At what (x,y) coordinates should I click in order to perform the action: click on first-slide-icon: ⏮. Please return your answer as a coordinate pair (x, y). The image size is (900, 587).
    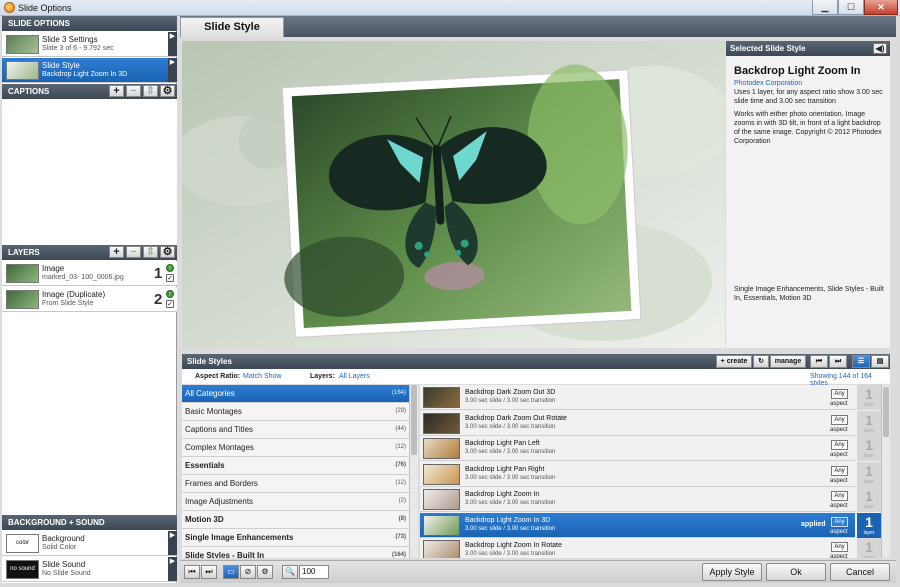
    Looking at the image, I should click on (192, 572).